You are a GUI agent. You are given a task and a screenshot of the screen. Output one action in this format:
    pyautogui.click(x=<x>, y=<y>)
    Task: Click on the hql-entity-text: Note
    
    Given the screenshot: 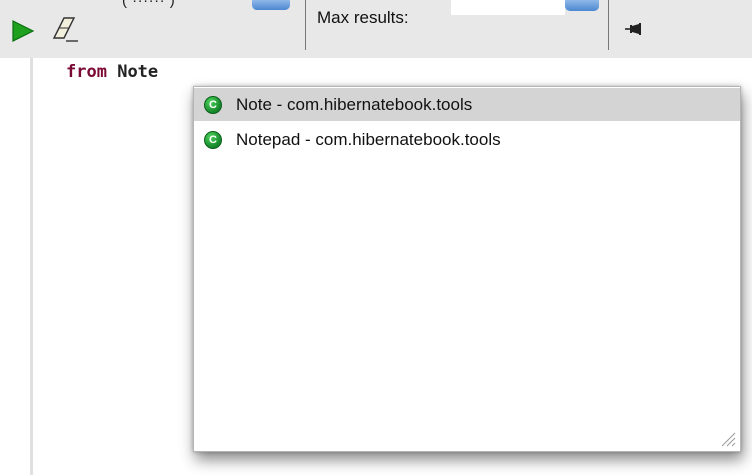 What is the action you would take?
    pyautogui.click(x=138, y=72)
    